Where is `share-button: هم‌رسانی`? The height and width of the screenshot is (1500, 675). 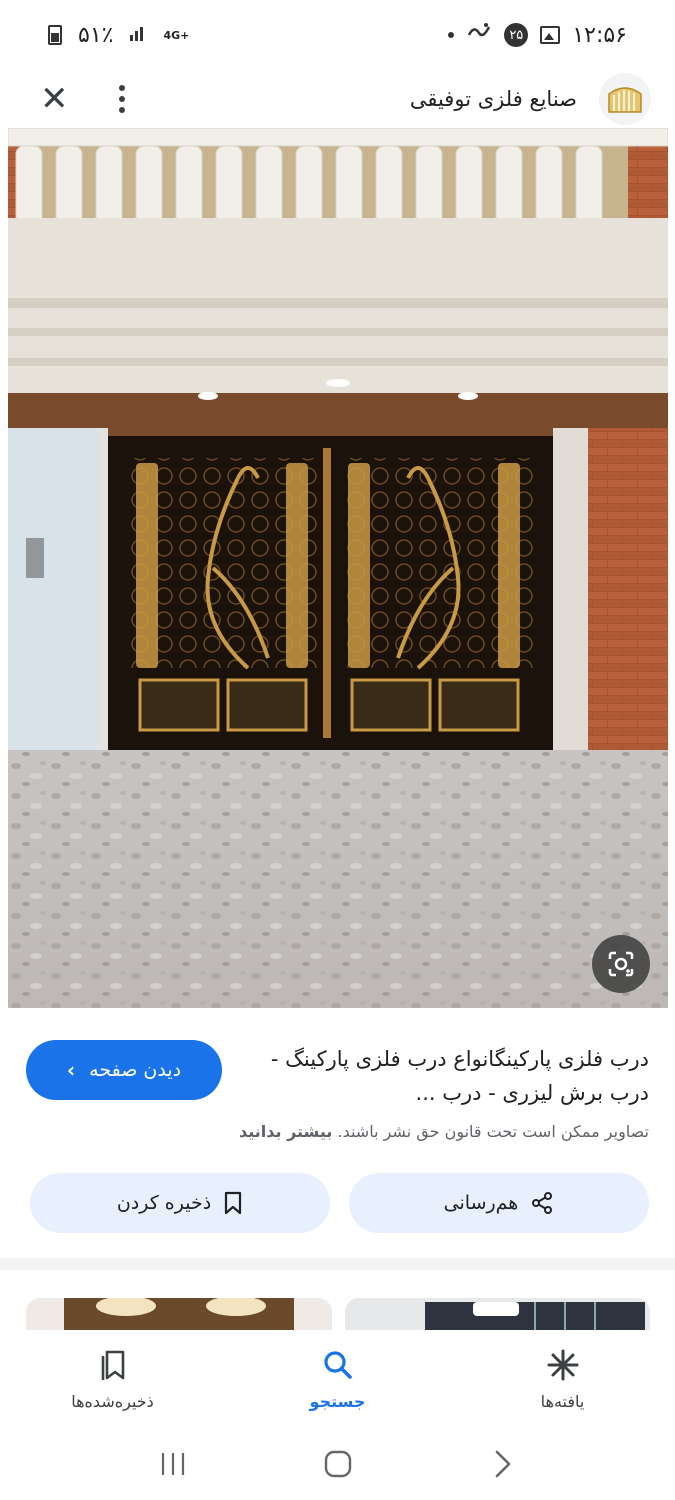
share-button: هم‌رسانی is located at coordinates (499, 1203).